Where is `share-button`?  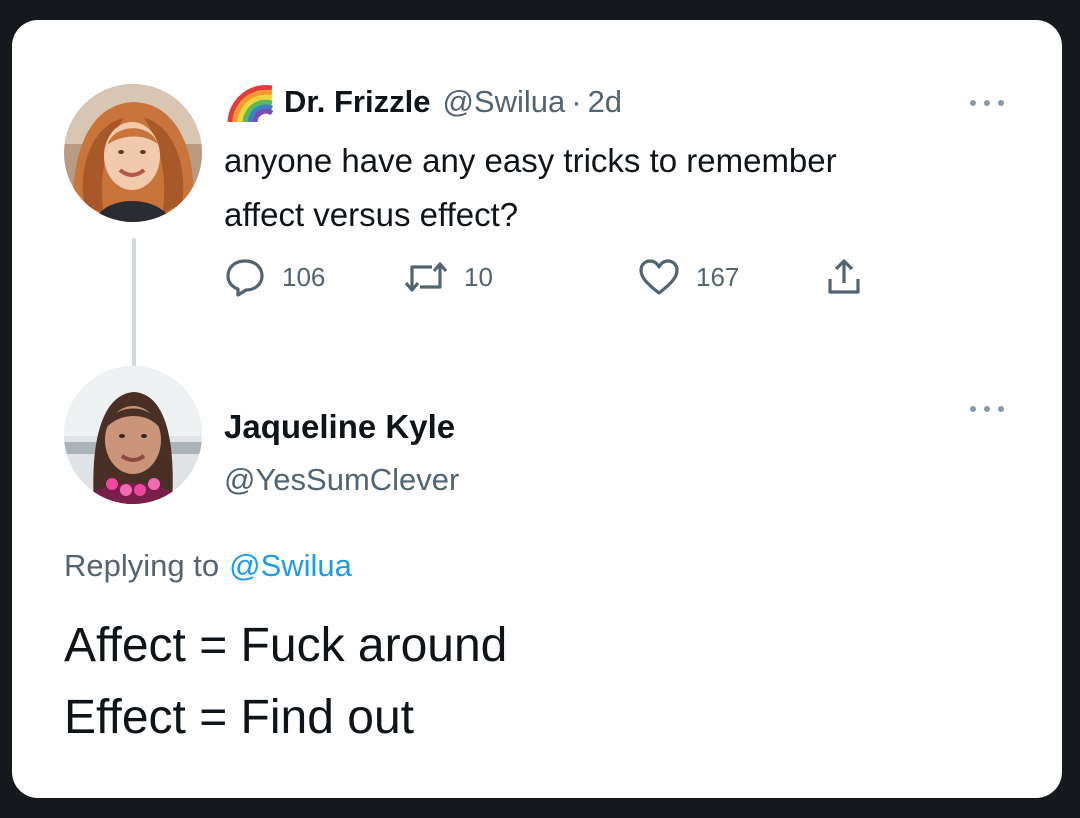
share-button is located at coordinates (844, 277).